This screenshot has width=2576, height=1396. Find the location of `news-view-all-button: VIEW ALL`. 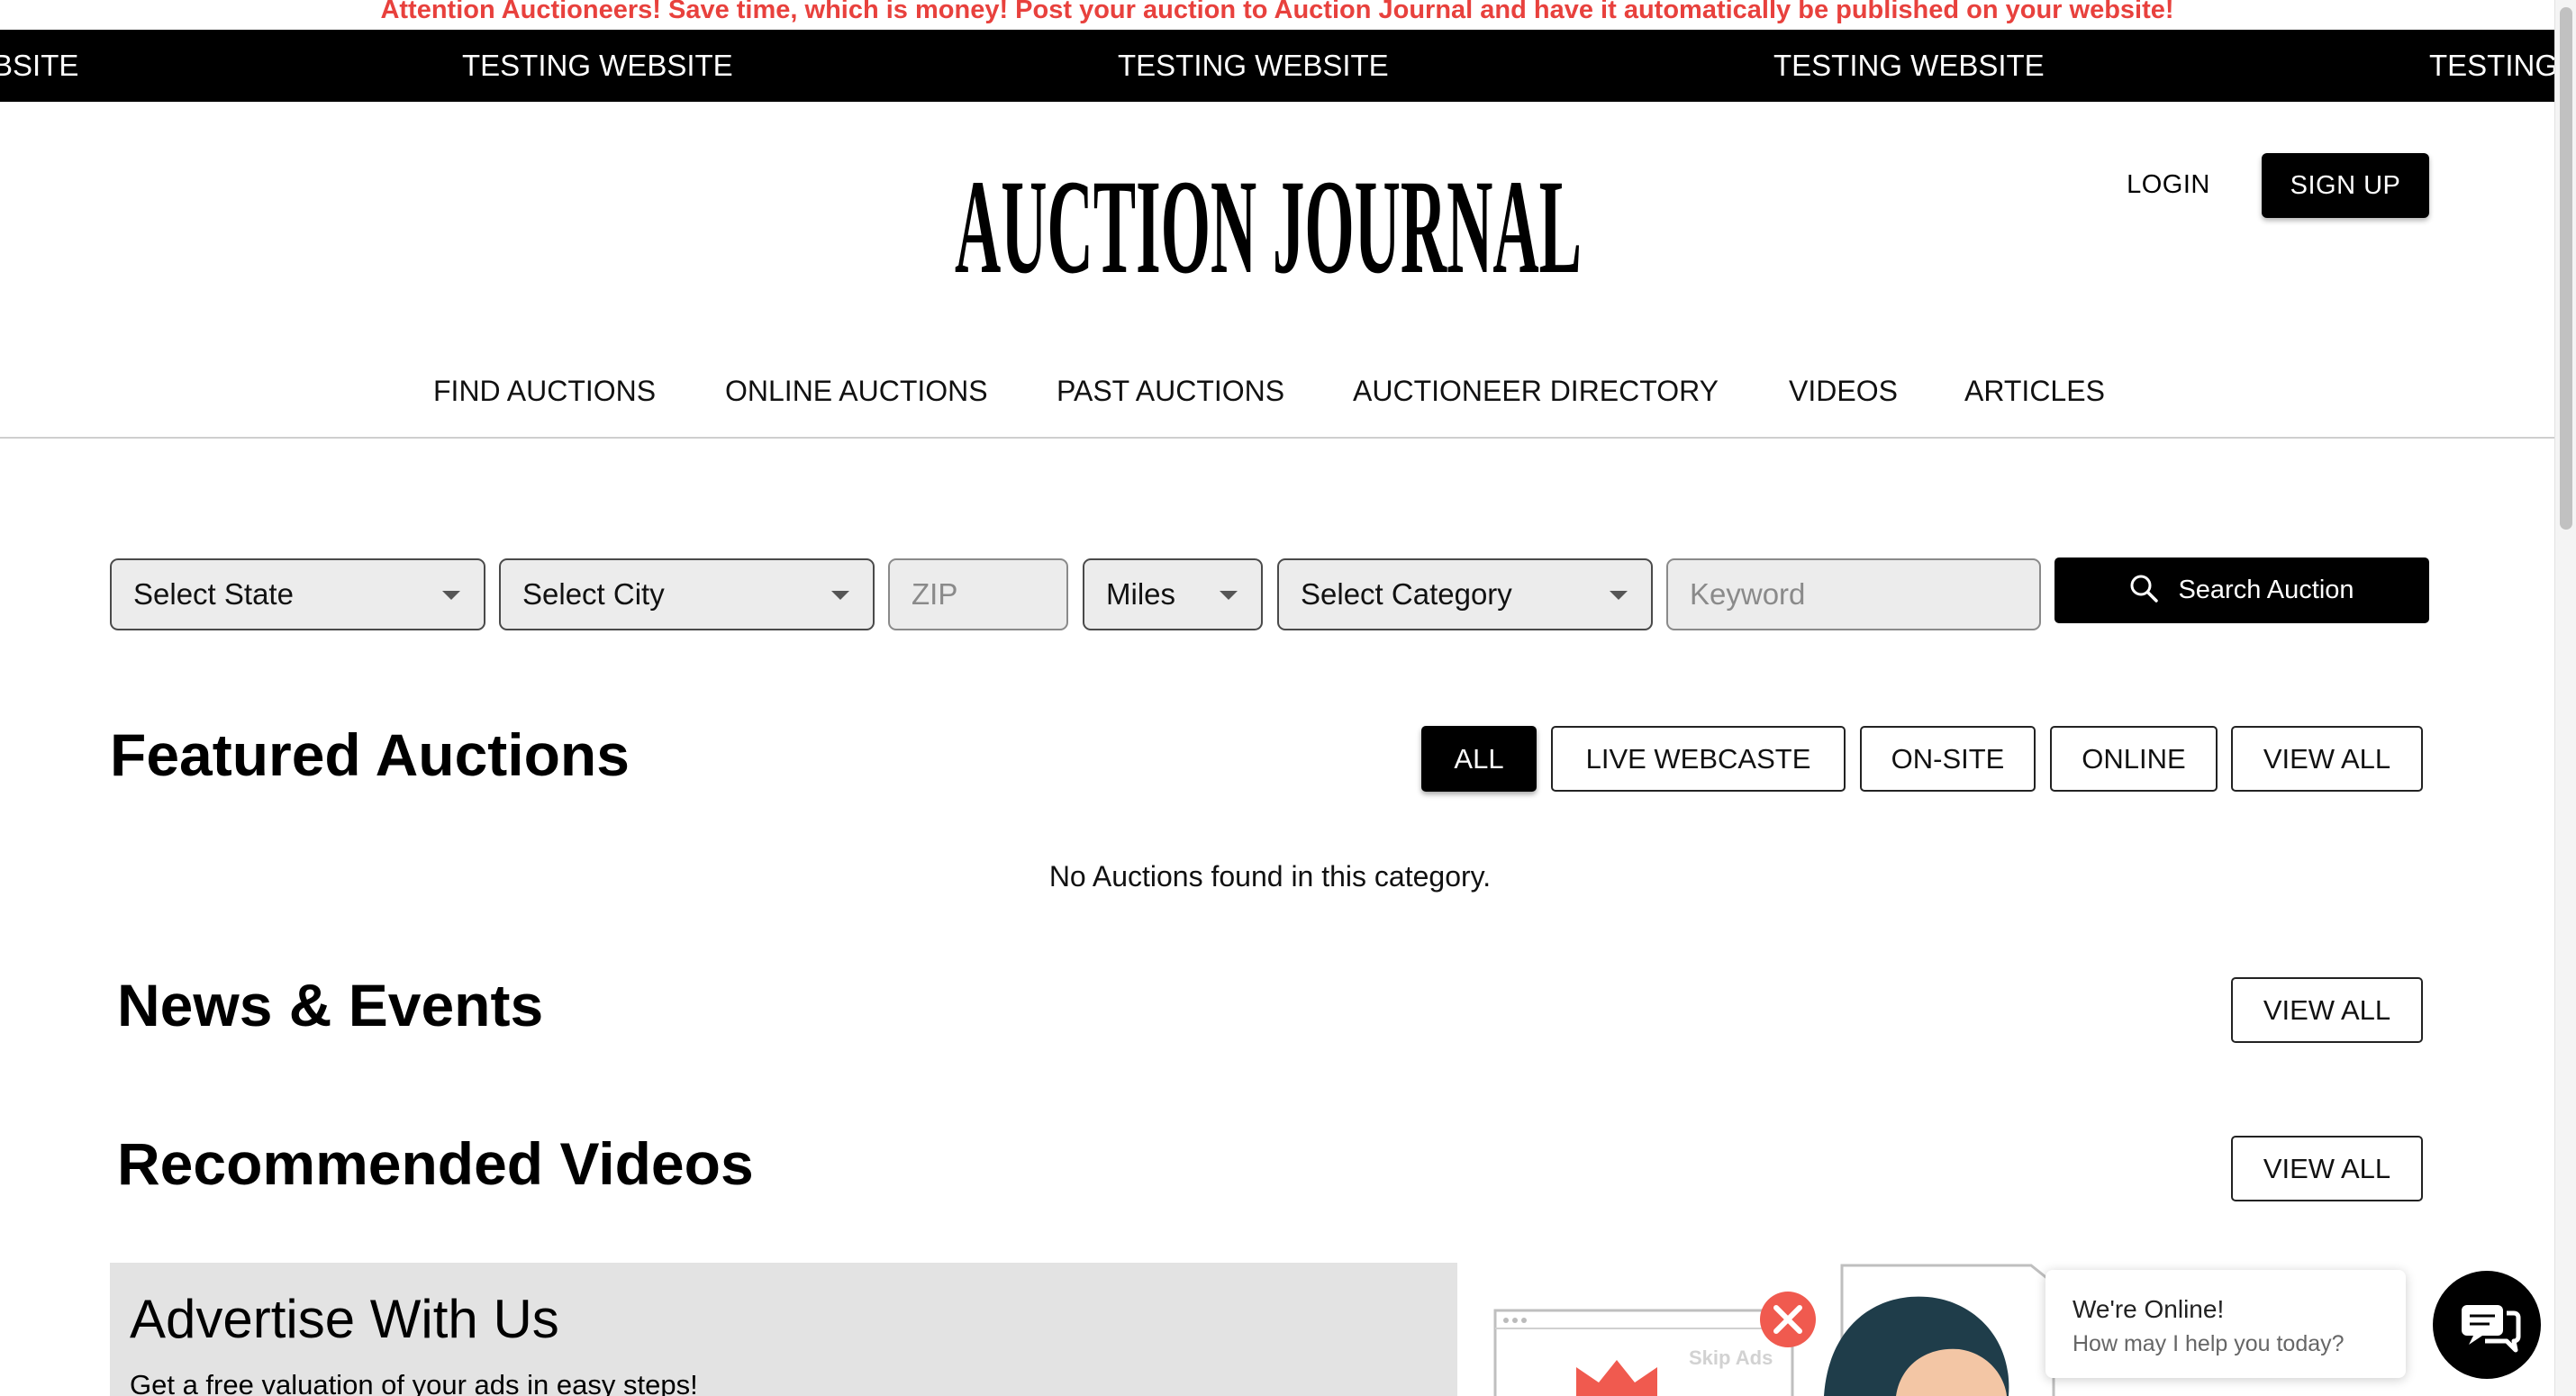

news-view-all-button: VIEW ALL is located at coordinates (2327, 1010).